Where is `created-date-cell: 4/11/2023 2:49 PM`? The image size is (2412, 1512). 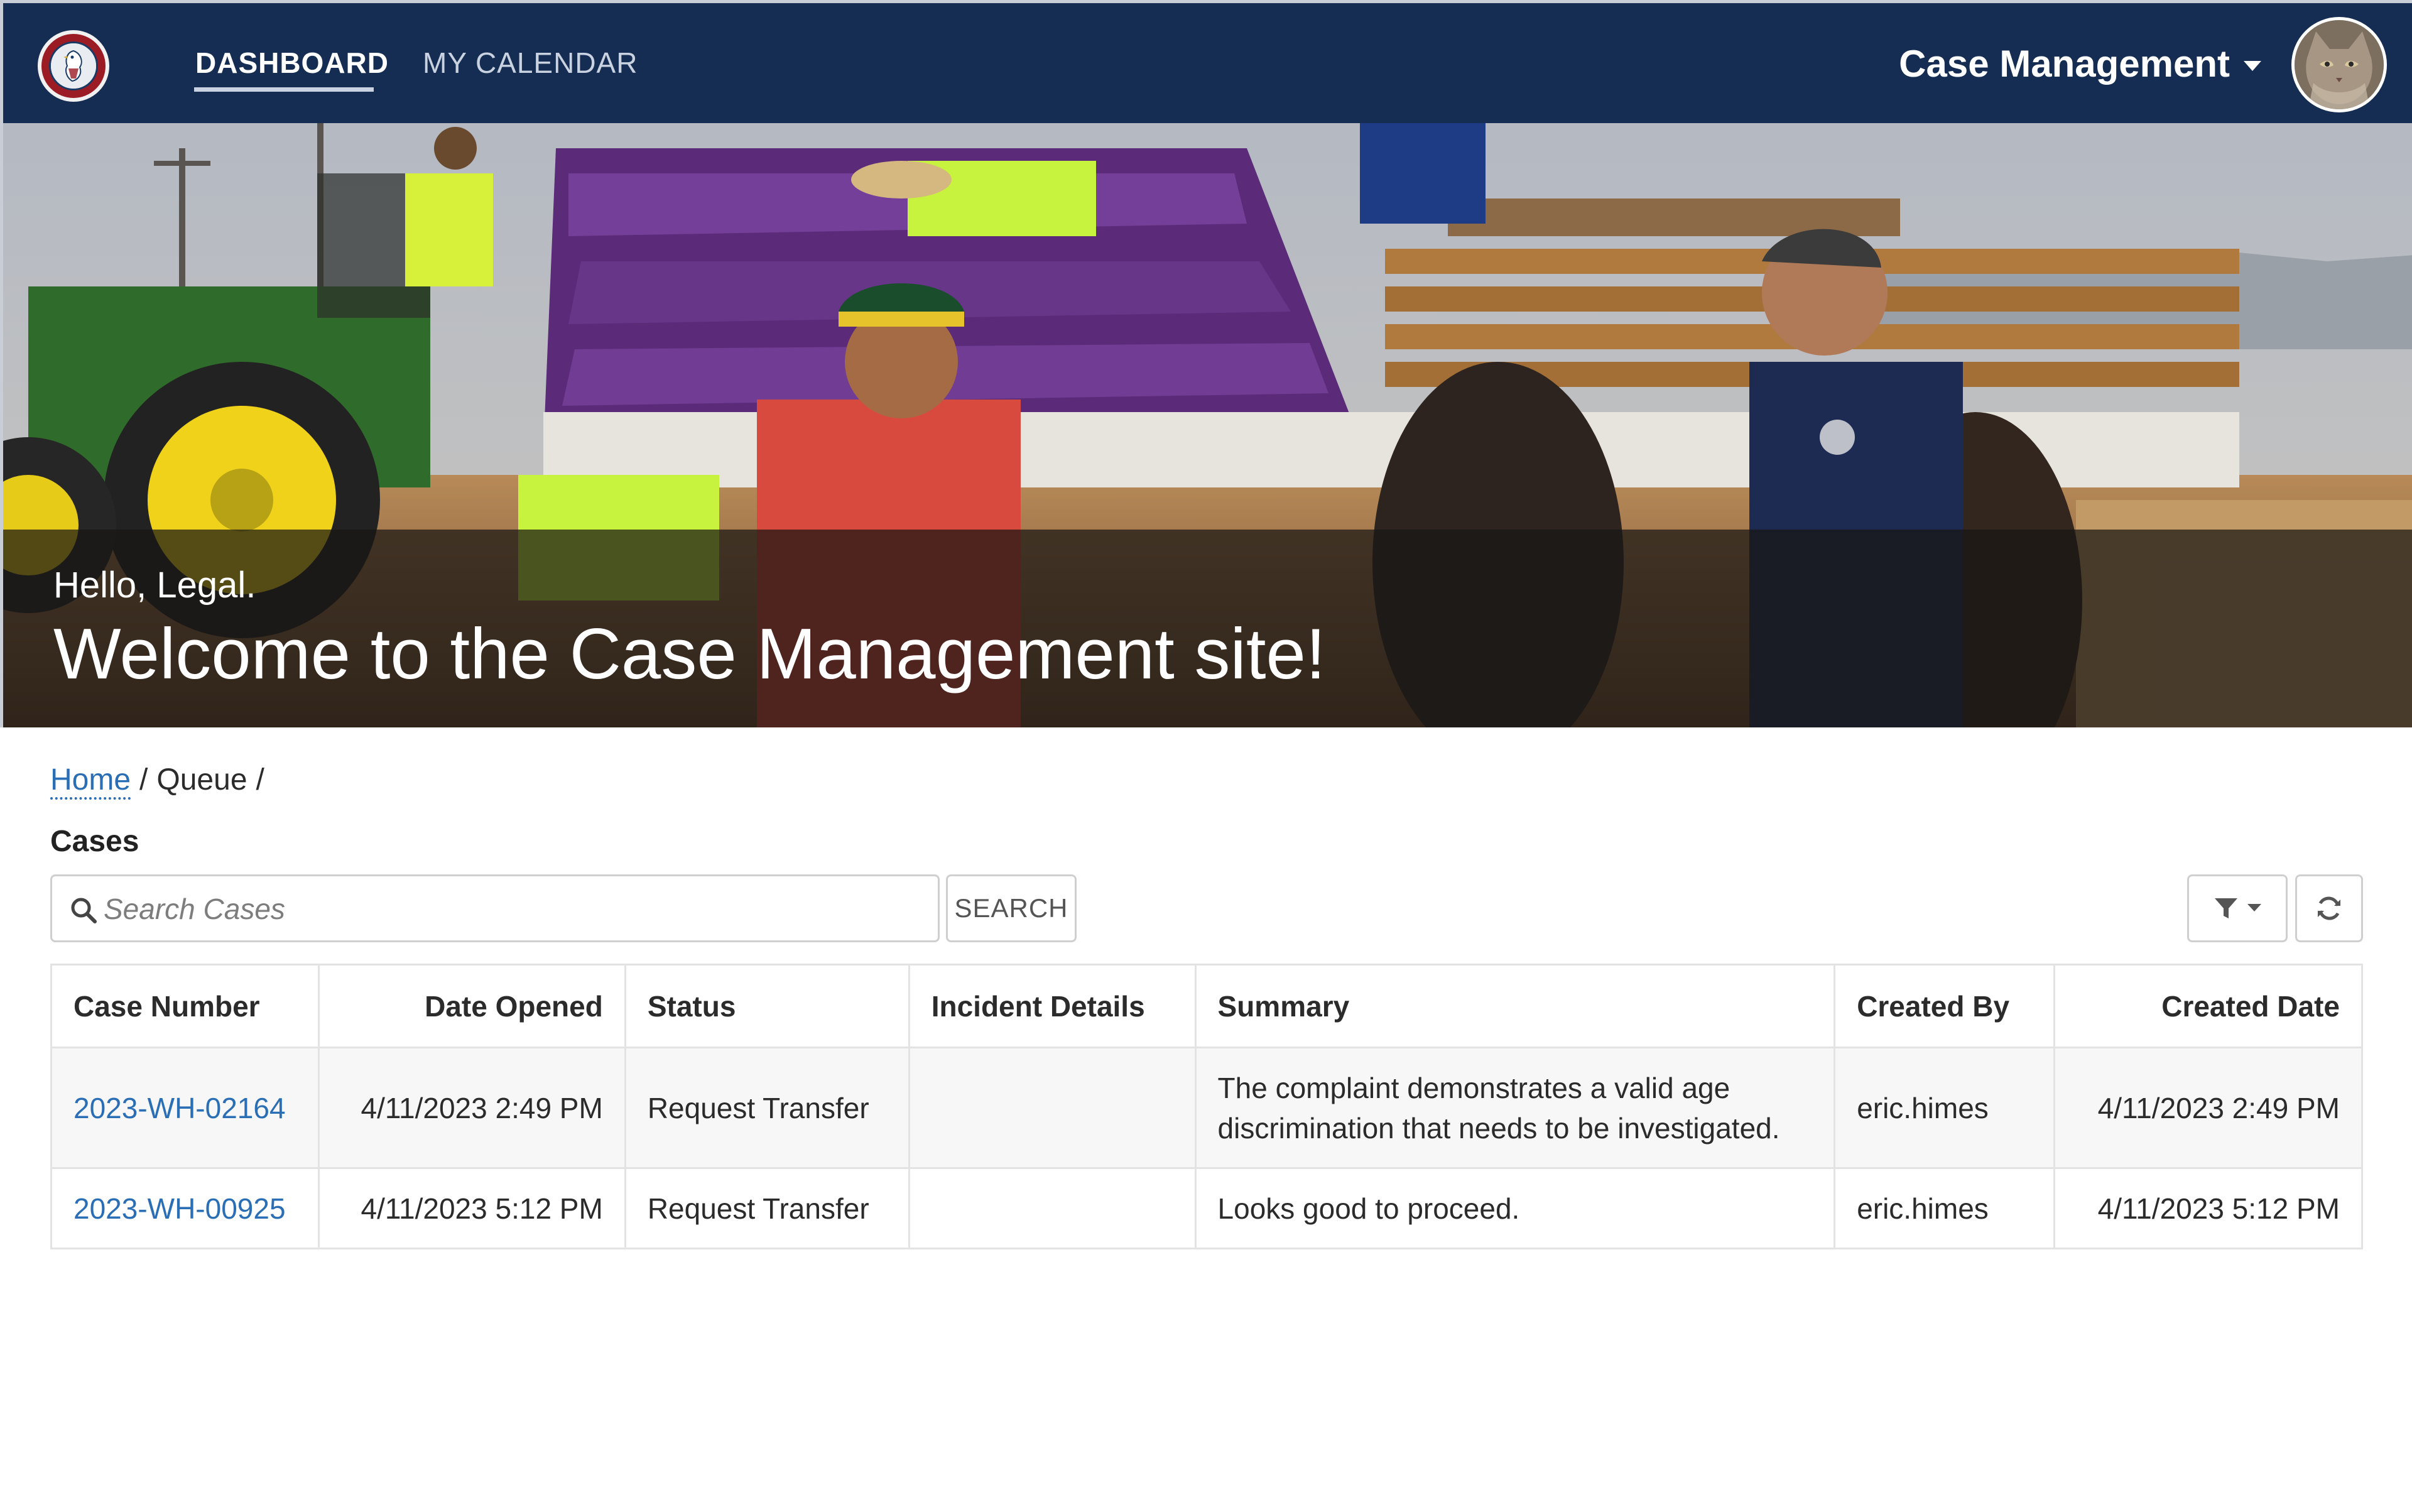 created-date-cell: 4/11/2023 2:49 PM is located at coordinates (2208, 1108).